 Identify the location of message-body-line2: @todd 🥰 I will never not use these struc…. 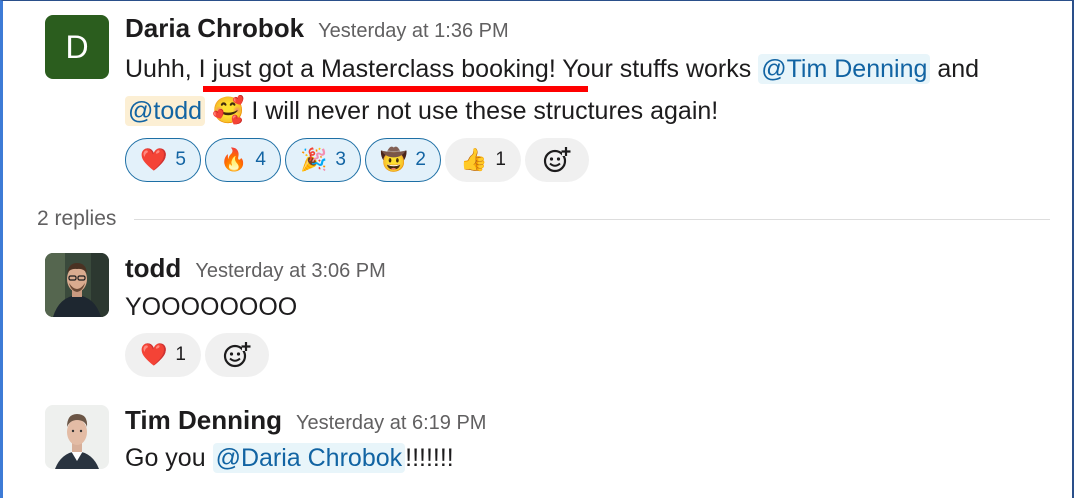
(421, 111).